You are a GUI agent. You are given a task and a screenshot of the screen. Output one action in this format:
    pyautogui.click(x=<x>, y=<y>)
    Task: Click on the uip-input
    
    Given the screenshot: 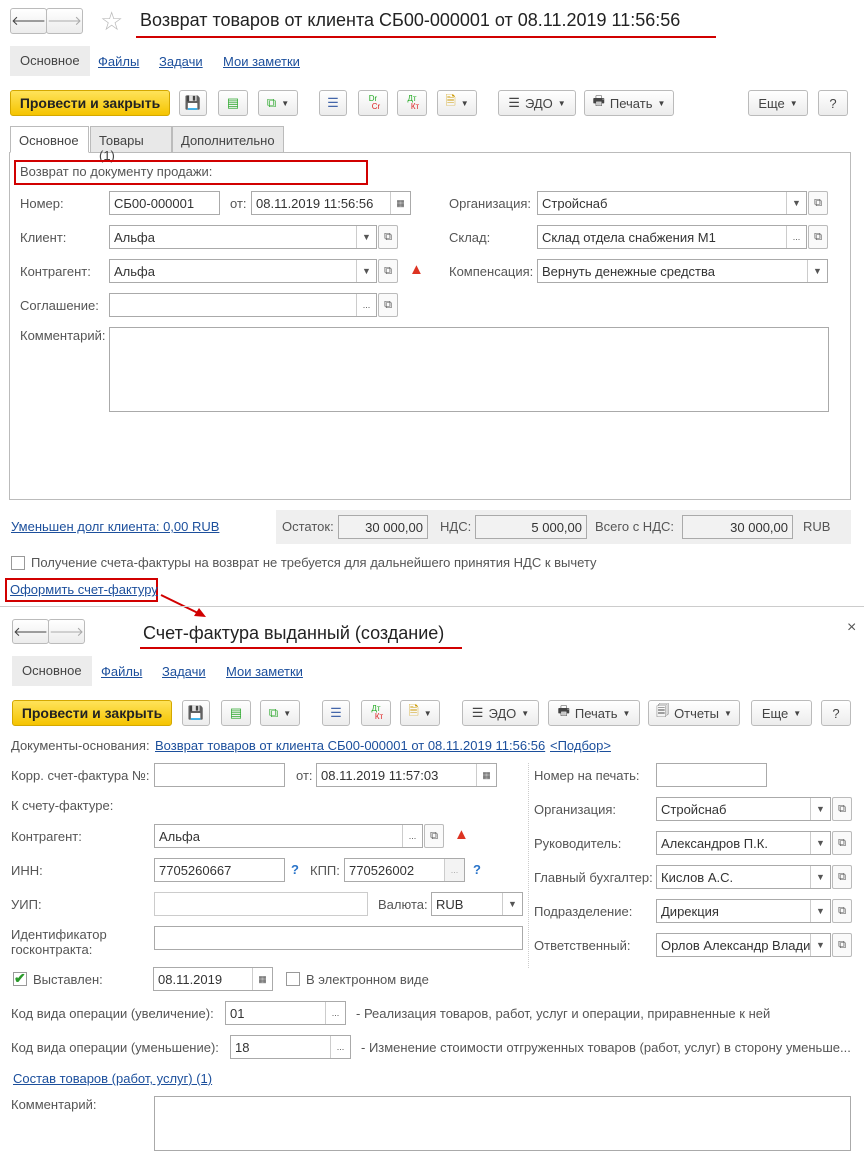 What is the action you would take?
    pyautogui.click(x=261, y=904)
    